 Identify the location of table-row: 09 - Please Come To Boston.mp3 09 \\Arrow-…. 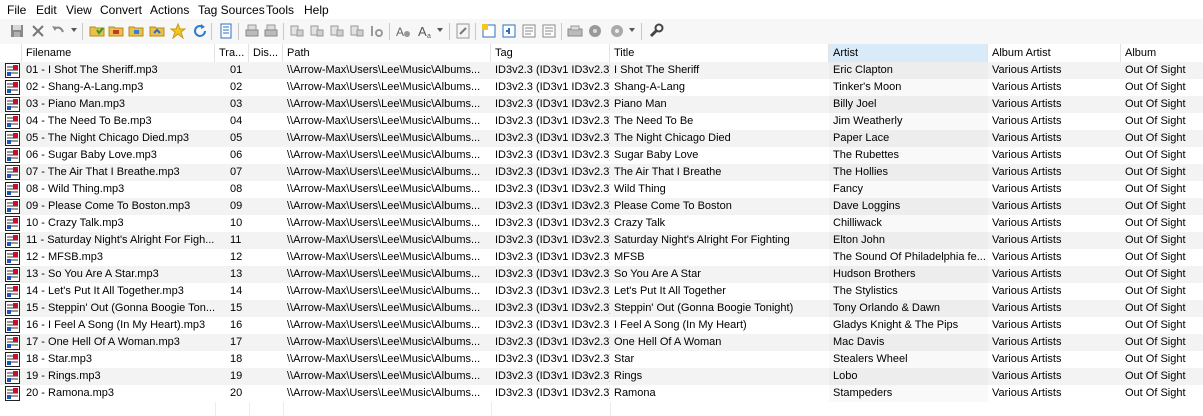
(601, 206).